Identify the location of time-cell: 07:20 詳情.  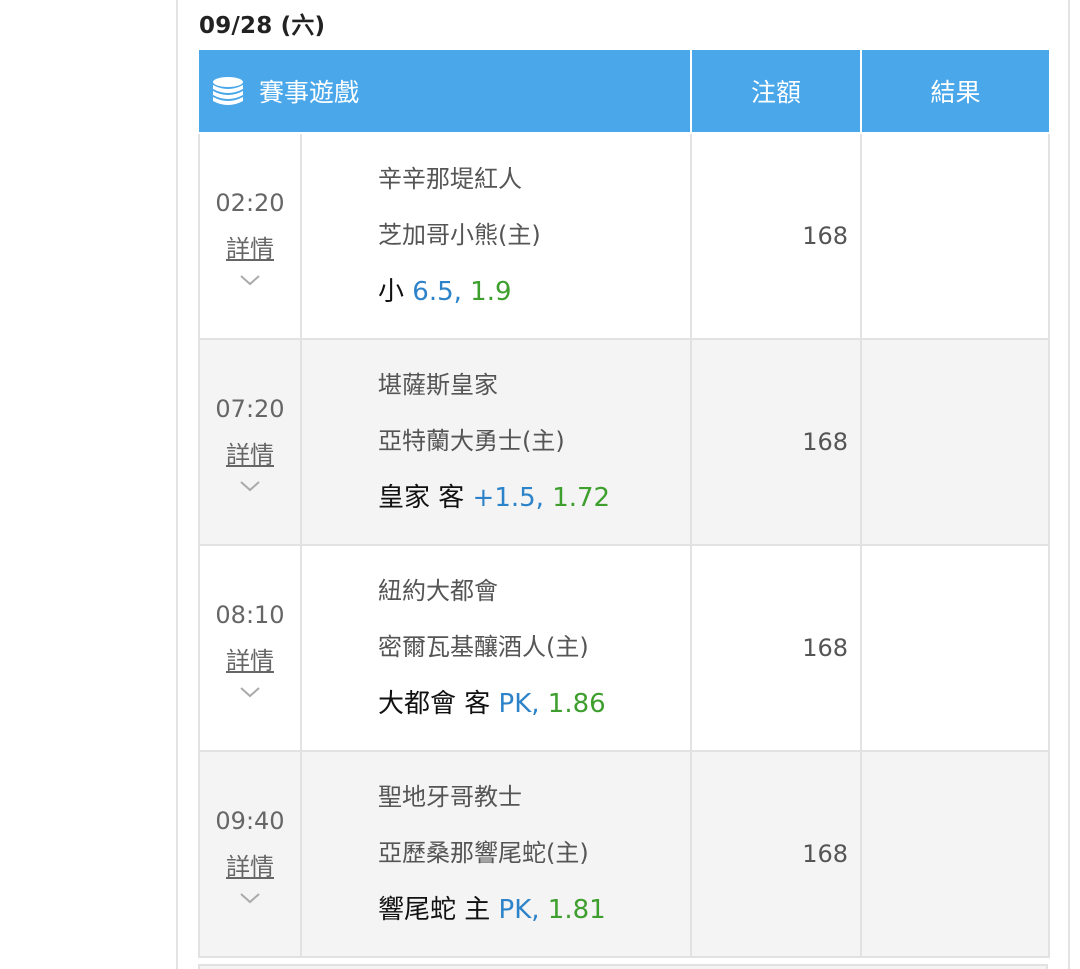
(250, 442).